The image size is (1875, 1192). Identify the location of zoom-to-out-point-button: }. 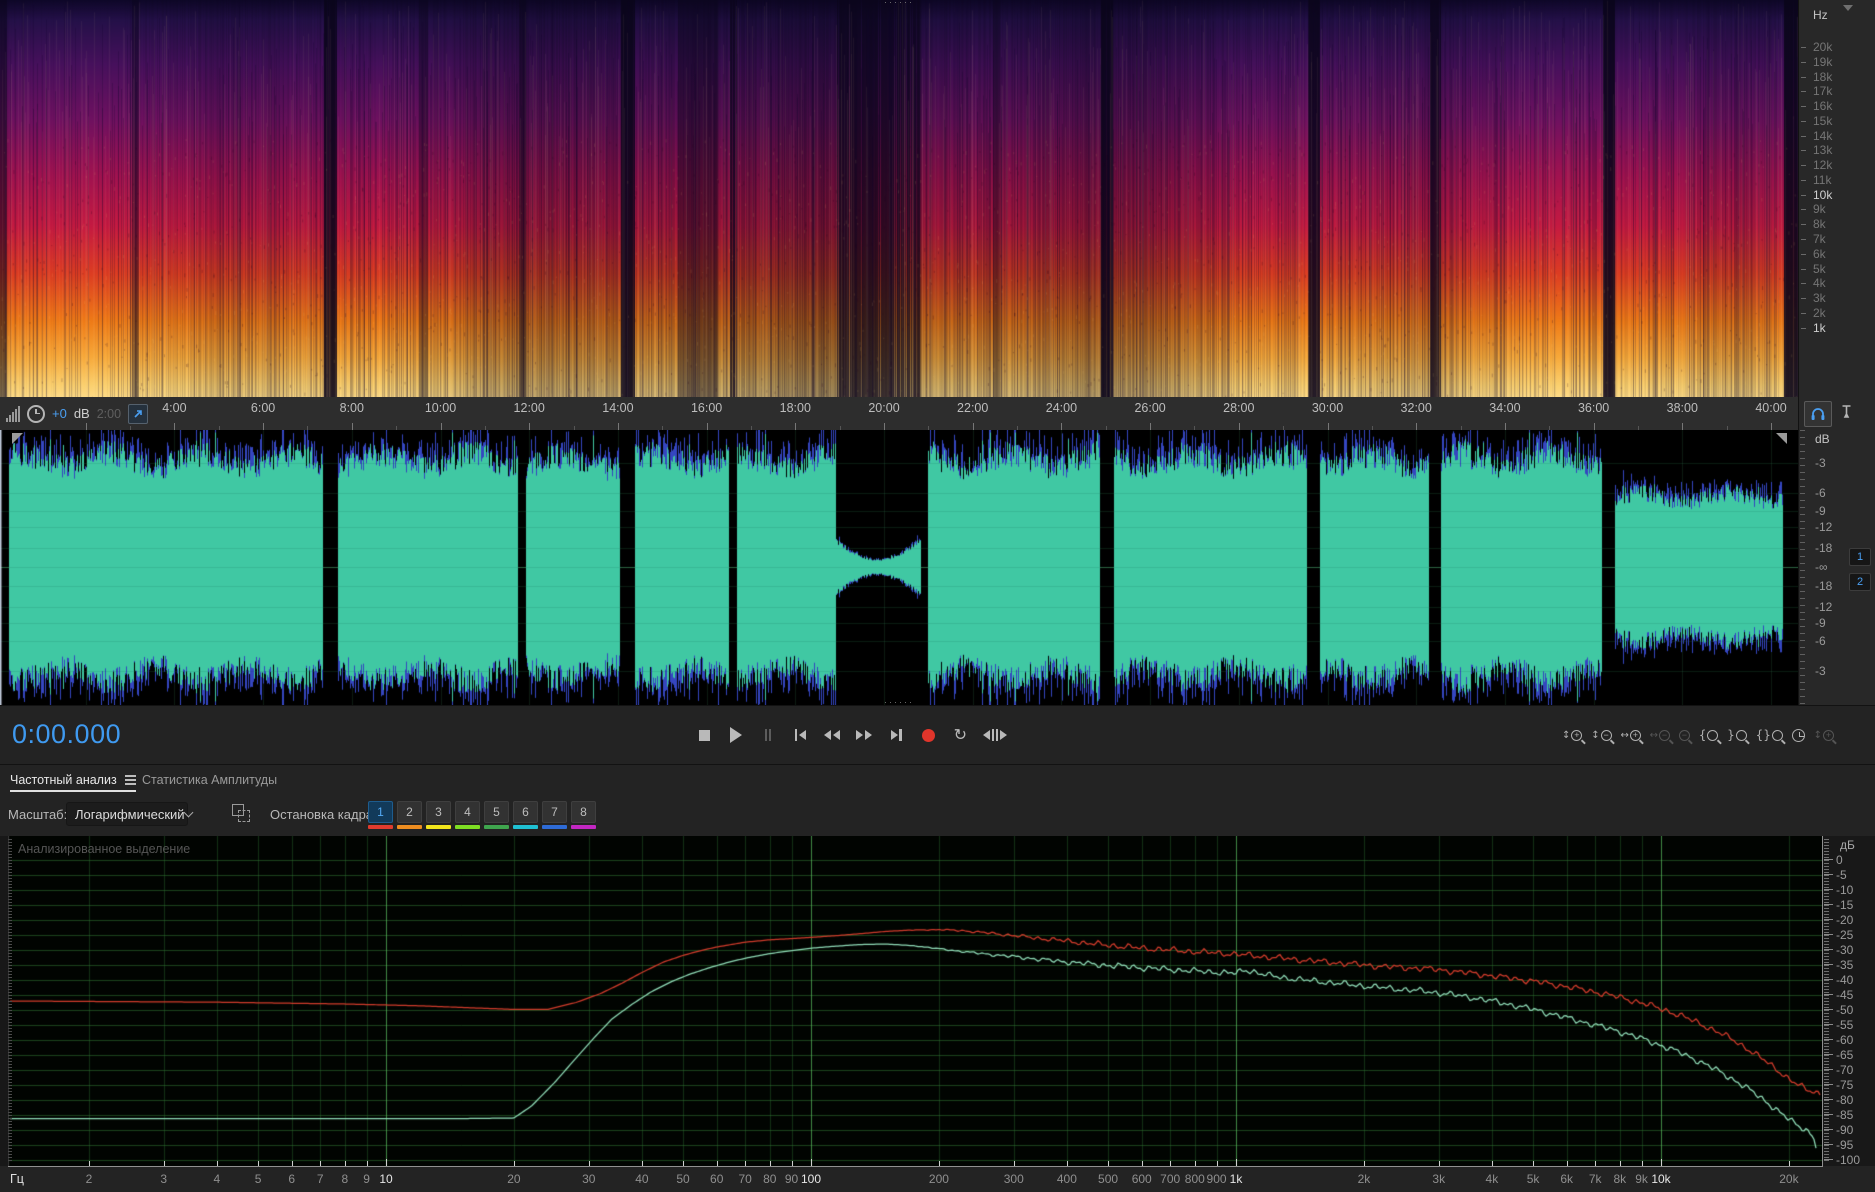
(1737, 735).